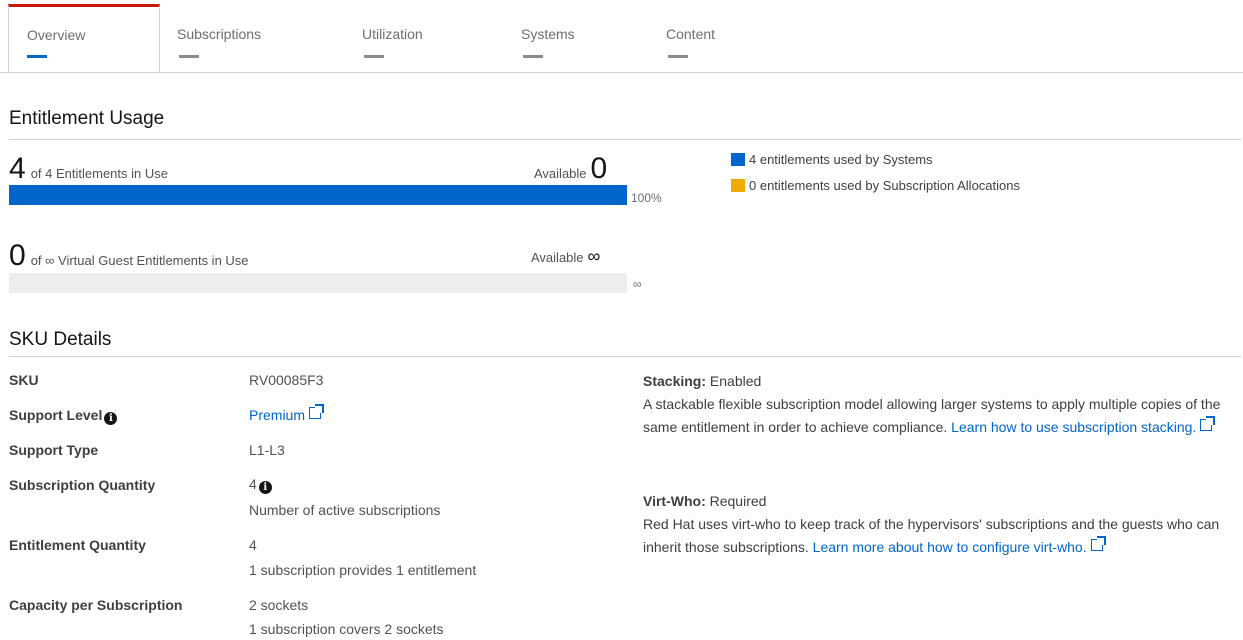 The image size is (1243, 640). Describe the element at coordinates (286, 380) in the screenshot. I see `sku-value: RV00085F3` at that location.